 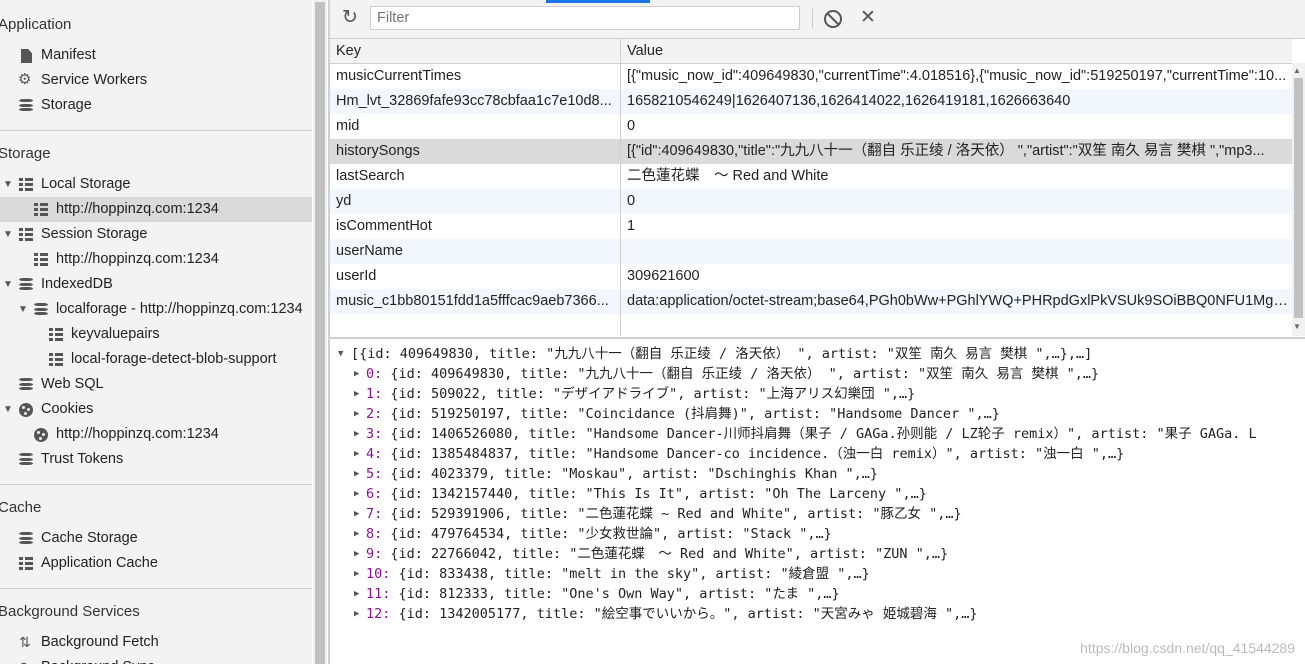 I want to click on section-cache: Cache, so click(x=21, y=507).